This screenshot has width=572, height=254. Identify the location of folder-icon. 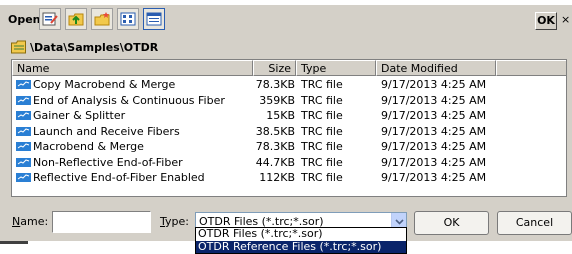
(18, 47).